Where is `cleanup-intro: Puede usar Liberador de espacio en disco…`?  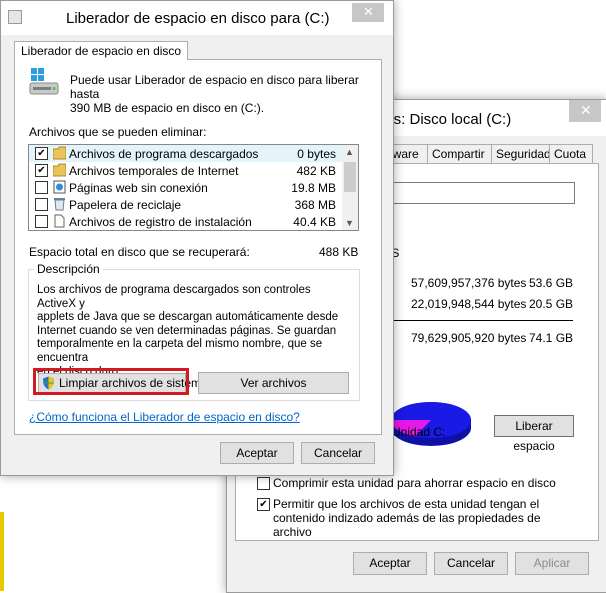 cleanup-intro: Puede usar Liberador de espacio en disco… is located at coordinates (220, 94).